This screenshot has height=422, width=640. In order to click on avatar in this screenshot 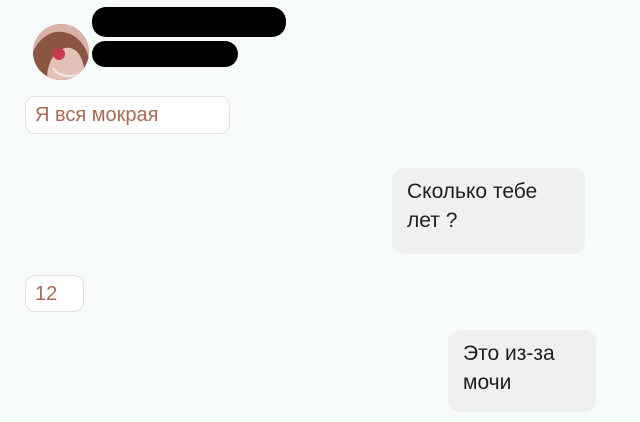, I will do `click(61, 52)`.